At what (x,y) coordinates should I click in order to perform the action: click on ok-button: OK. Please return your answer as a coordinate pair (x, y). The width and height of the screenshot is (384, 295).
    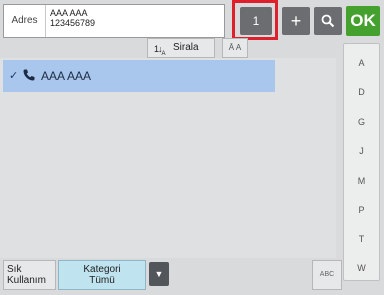
    Looking at the image, I should click on (363, 21).